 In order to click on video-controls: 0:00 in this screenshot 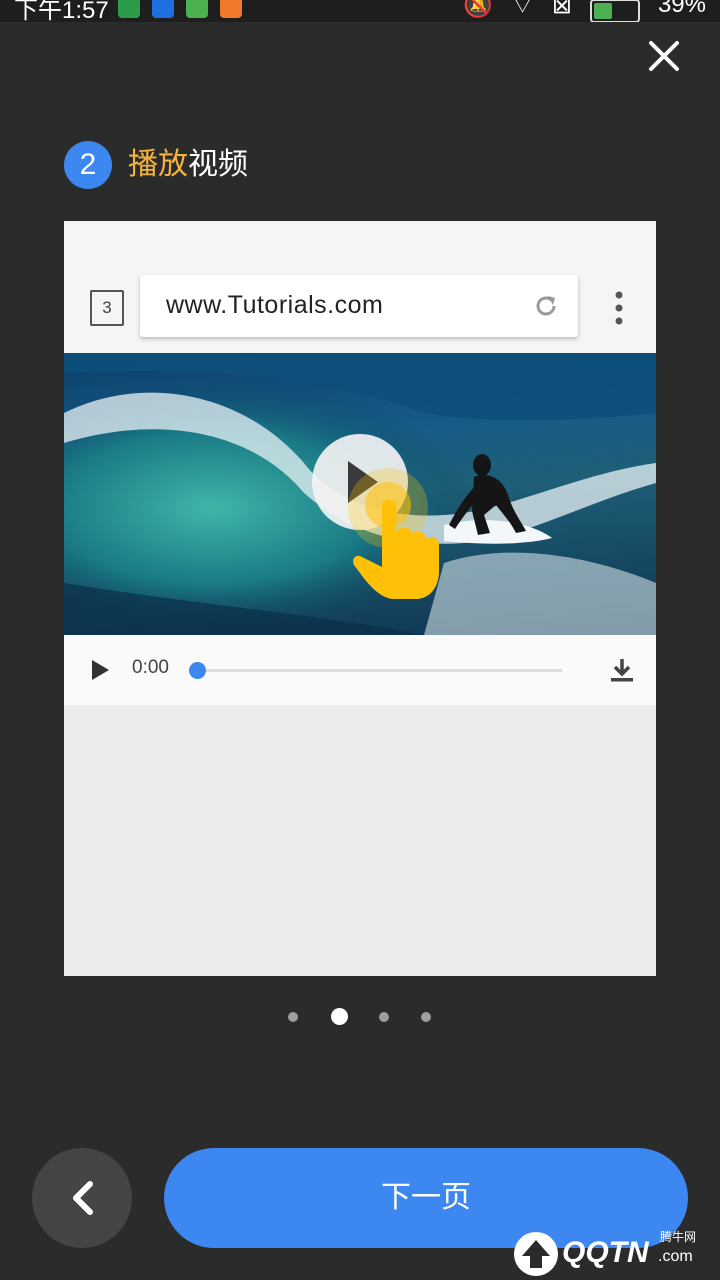, I will do `click(360, 670)`.